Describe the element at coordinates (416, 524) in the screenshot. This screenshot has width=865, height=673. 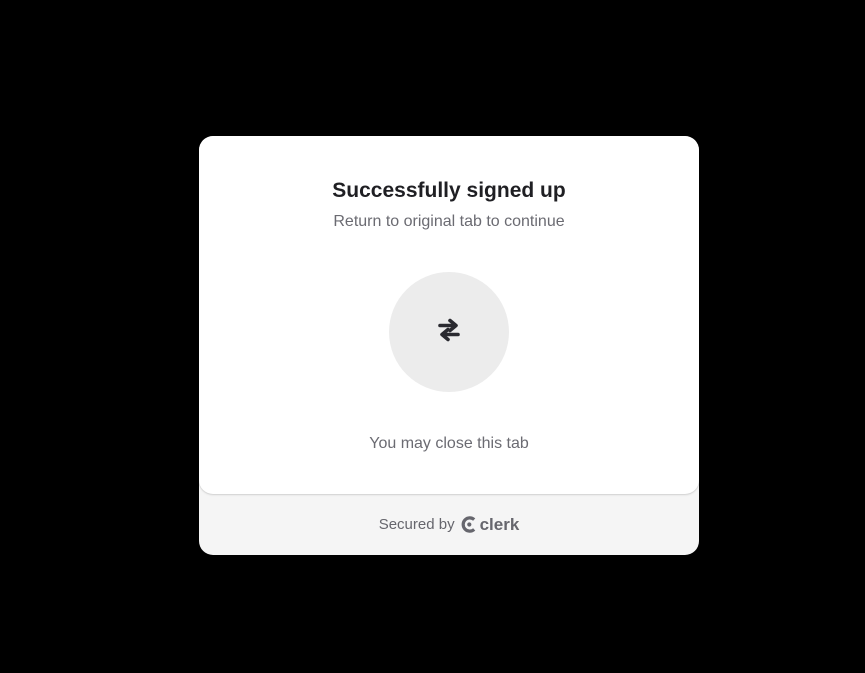
I see `secured-by-label: Secured by` at that location.